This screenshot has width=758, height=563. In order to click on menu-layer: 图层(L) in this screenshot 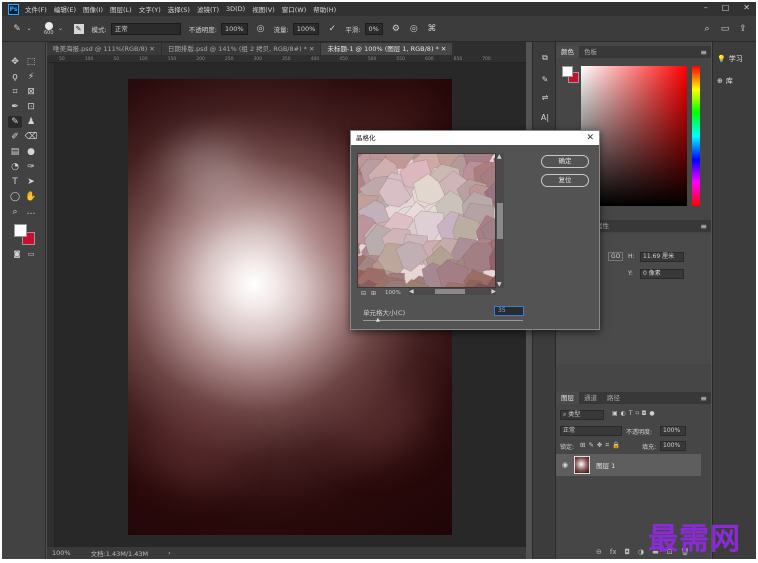, I will do `click(121, 9)`.